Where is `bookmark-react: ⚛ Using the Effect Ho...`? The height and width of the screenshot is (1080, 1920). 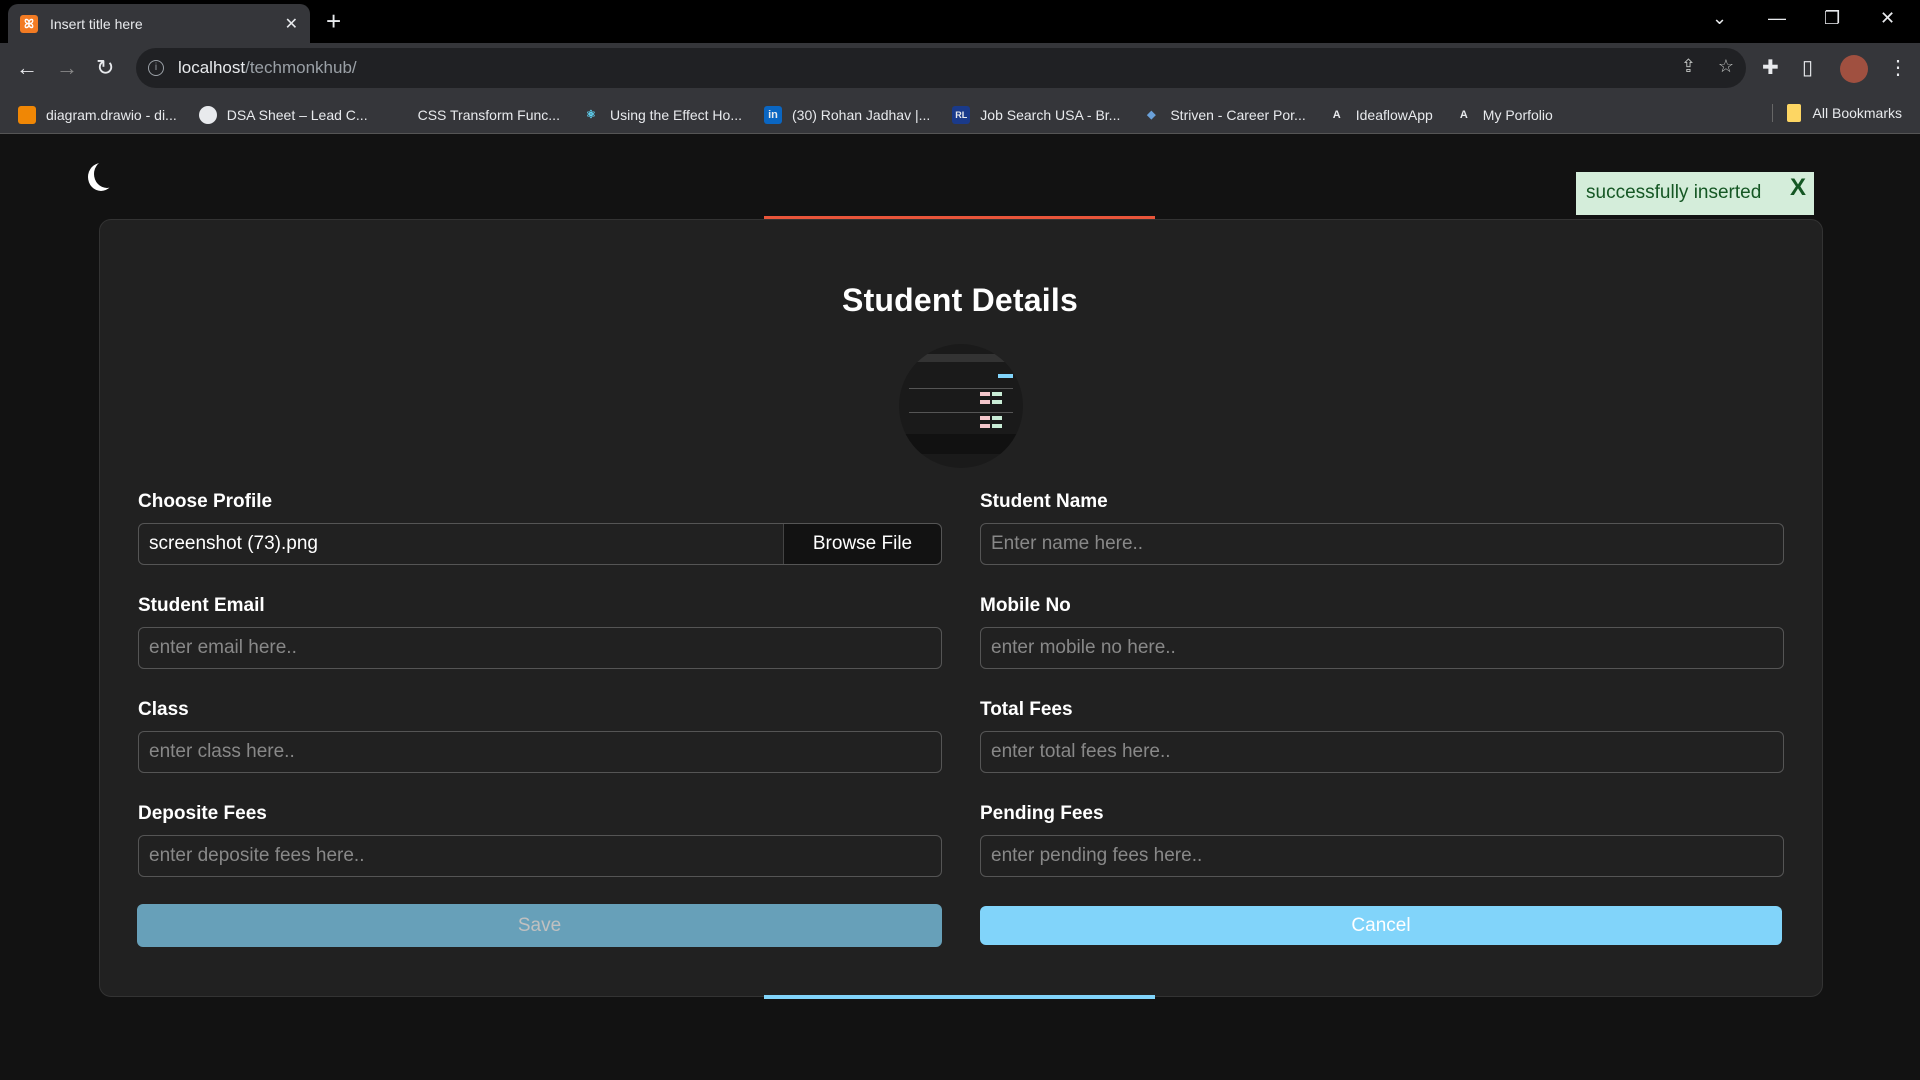
bookmark-react: ⚛ Using the Effect Ho... is located at coordinates (662, 115).